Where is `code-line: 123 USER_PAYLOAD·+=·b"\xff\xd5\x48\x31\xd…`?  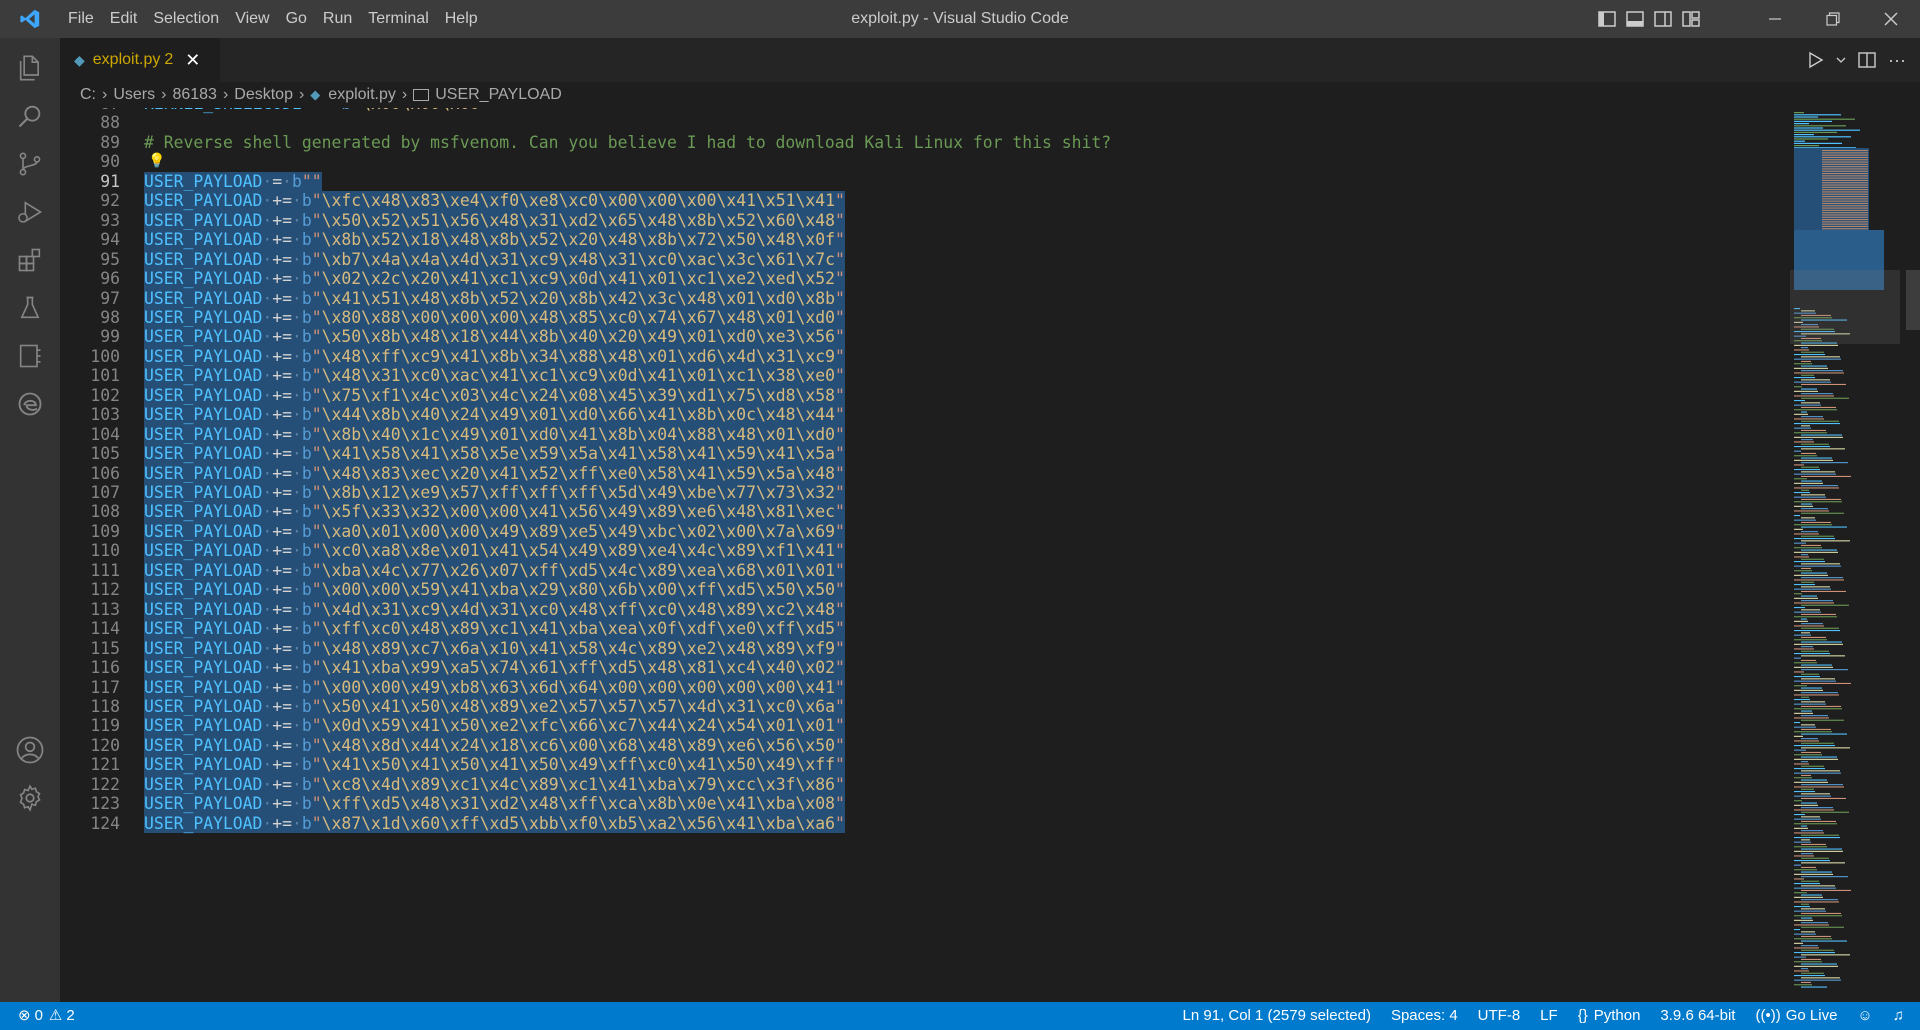 code-line: 123 USER_PAYLOAD·+=·b"\xff\xd5\x48\x31\xd… is located at coordinates (925, 804).